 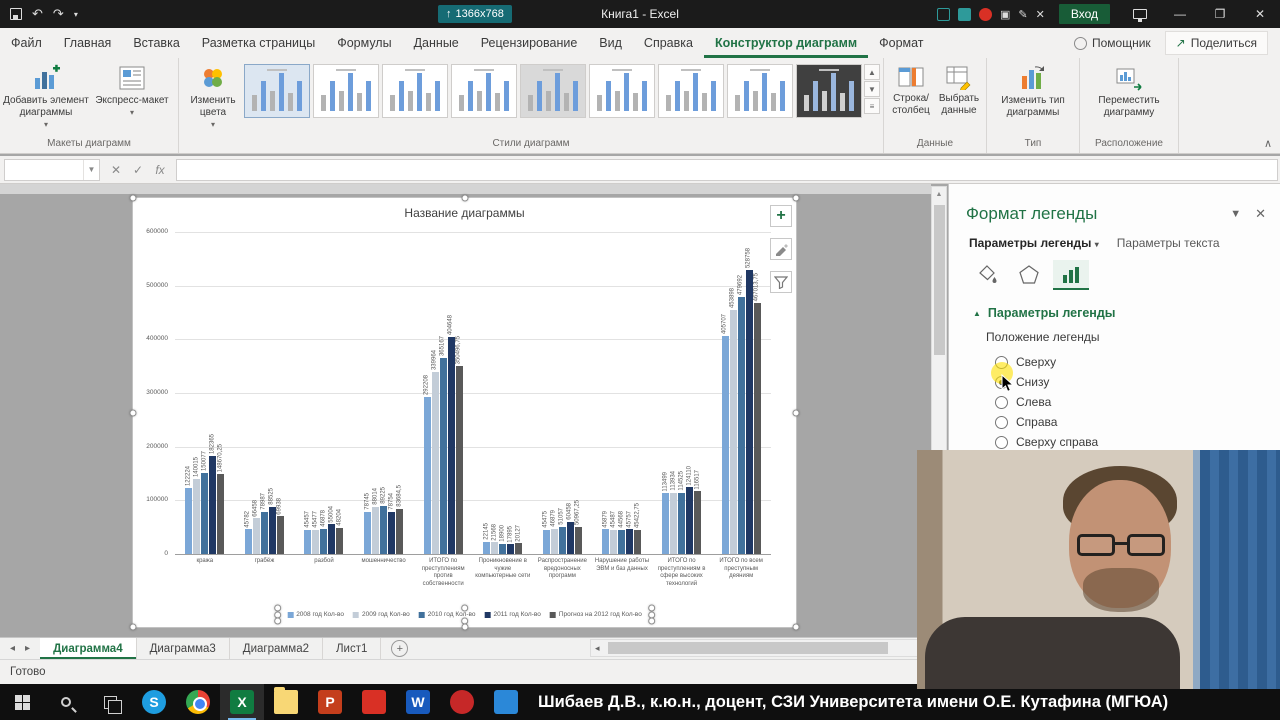 I want to click on start-button, so click(x=22, y=702).